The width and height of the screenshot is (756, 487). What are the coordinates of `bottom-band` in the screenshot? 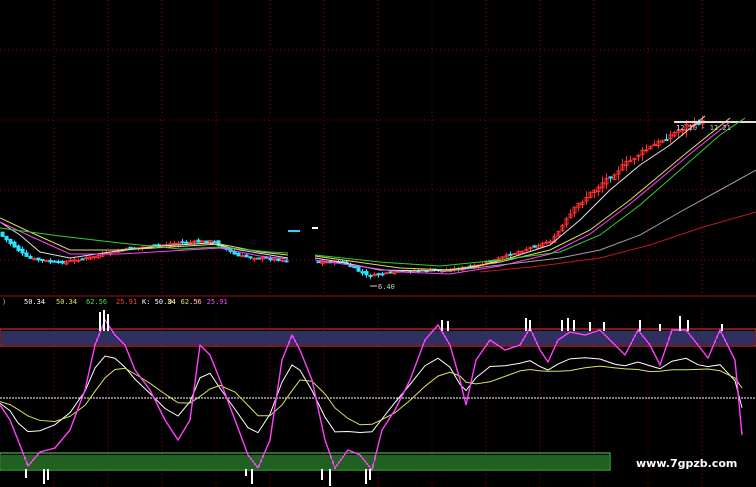 It's located at (305, 461).